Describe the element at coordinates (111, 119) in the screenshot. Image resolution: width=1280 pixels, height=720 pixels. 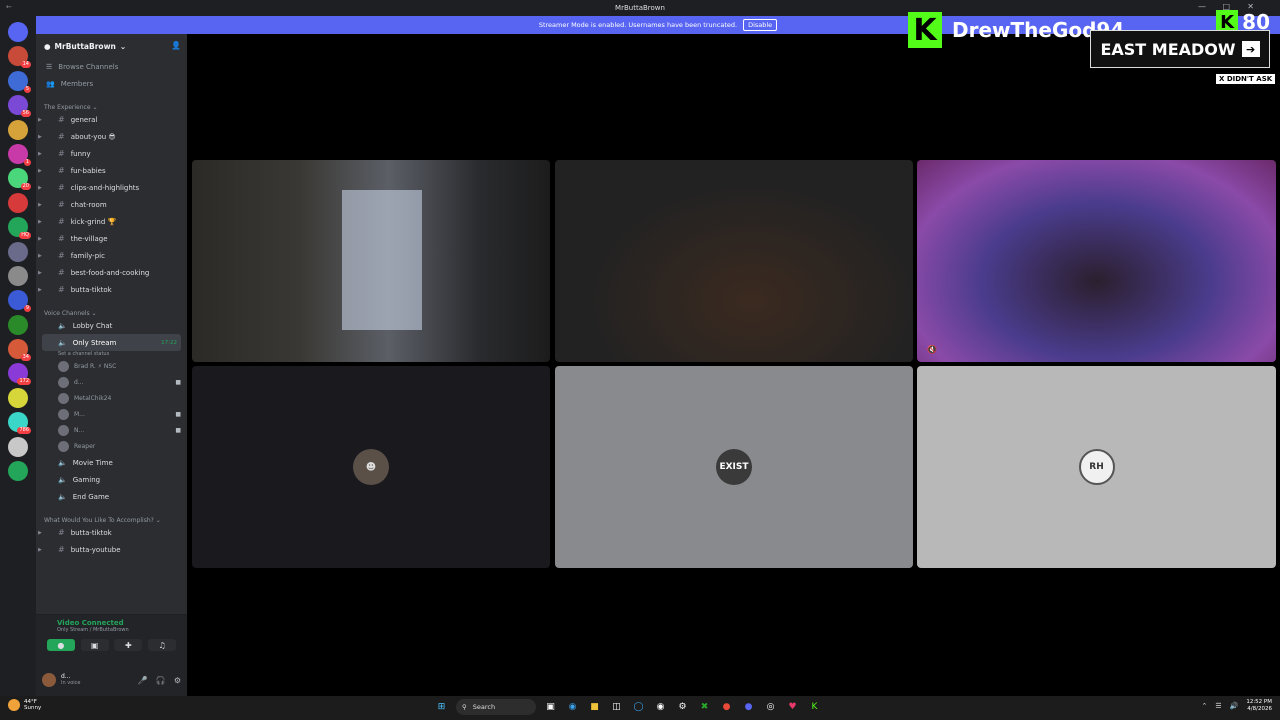
I see `text-channel: ▶ # general` at that location.